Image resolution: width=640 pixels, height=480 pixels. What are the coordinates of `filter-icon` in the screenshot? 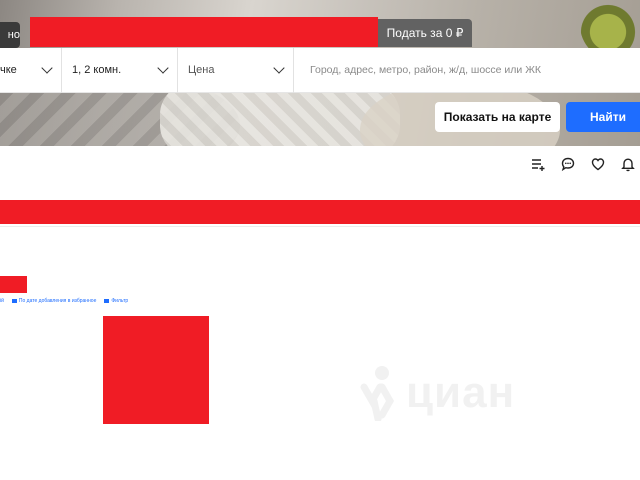 It's located at (107, 301).